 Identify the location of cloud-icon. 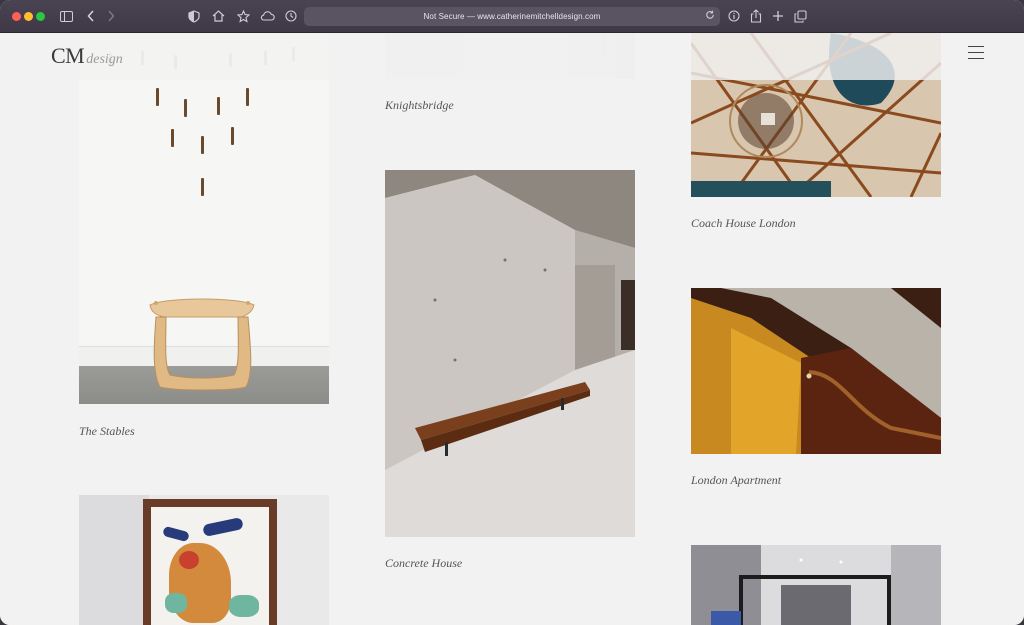
(267, 16).